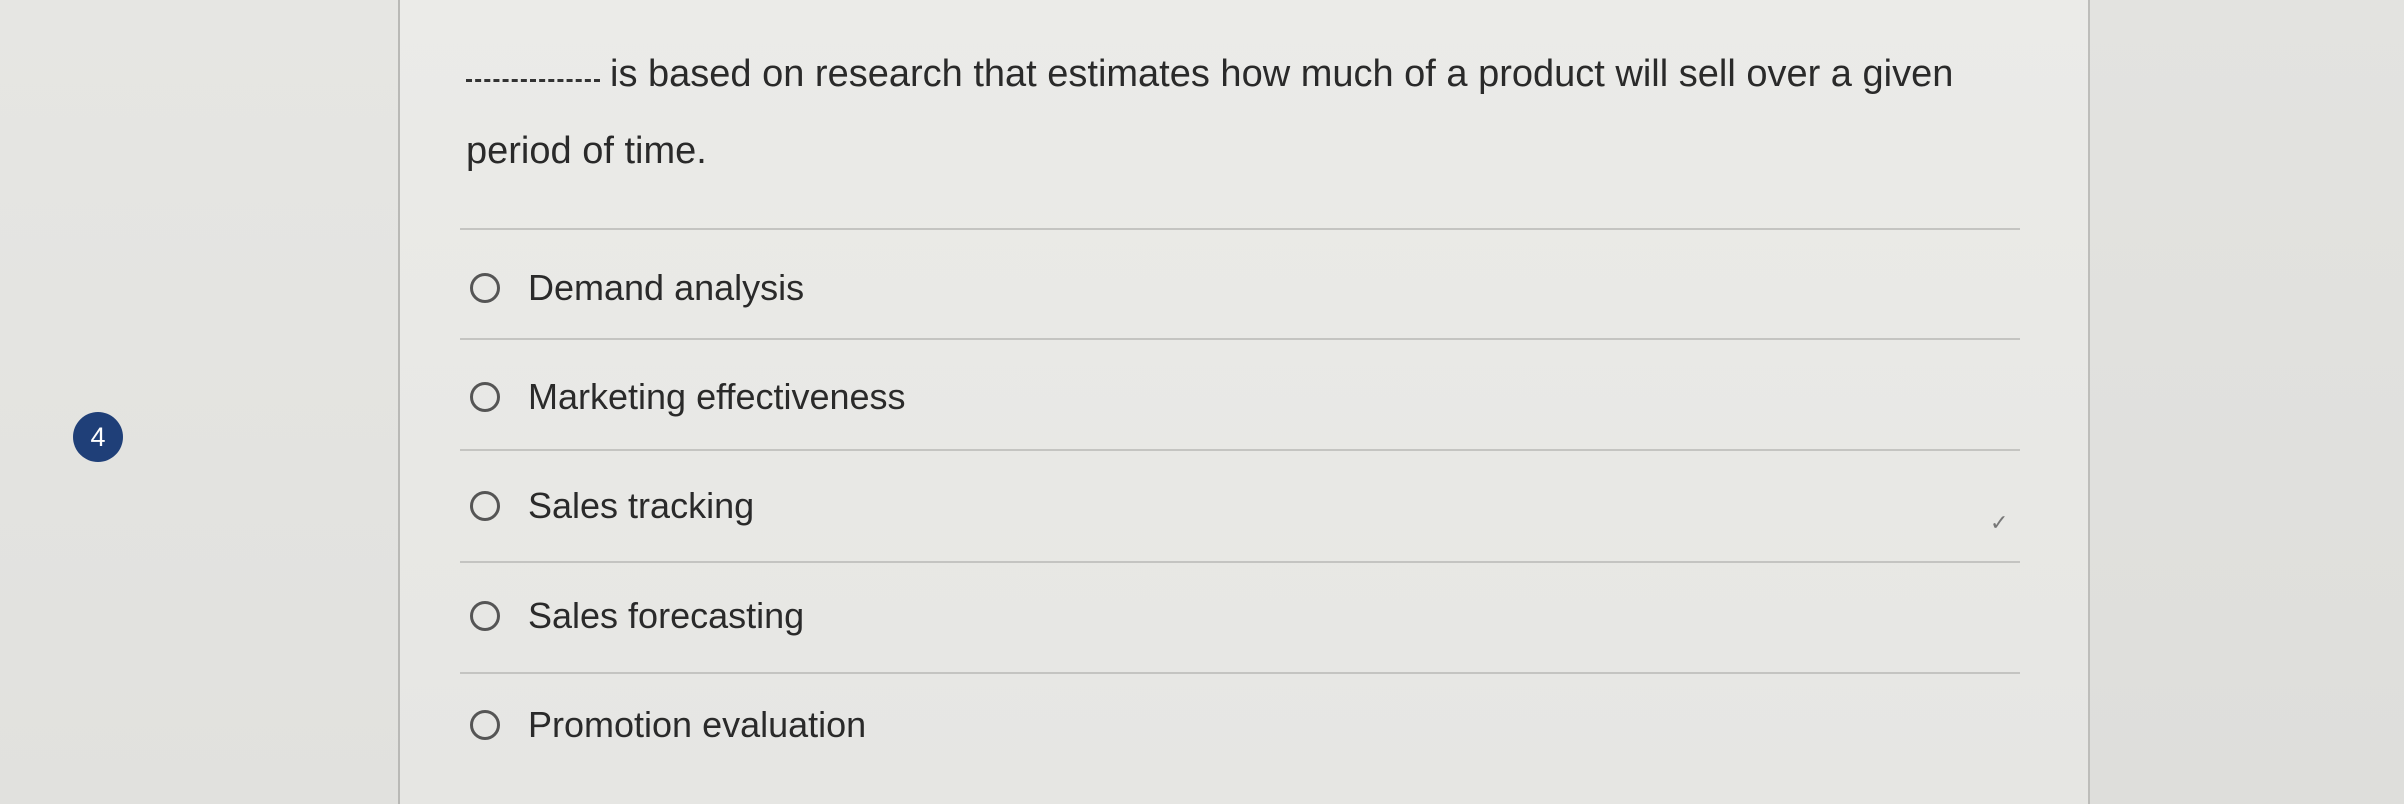 The height and width of the screenshot is (804, 2404). I want to click on option-demand-analysis: Demand analysis, so click(637, 288).